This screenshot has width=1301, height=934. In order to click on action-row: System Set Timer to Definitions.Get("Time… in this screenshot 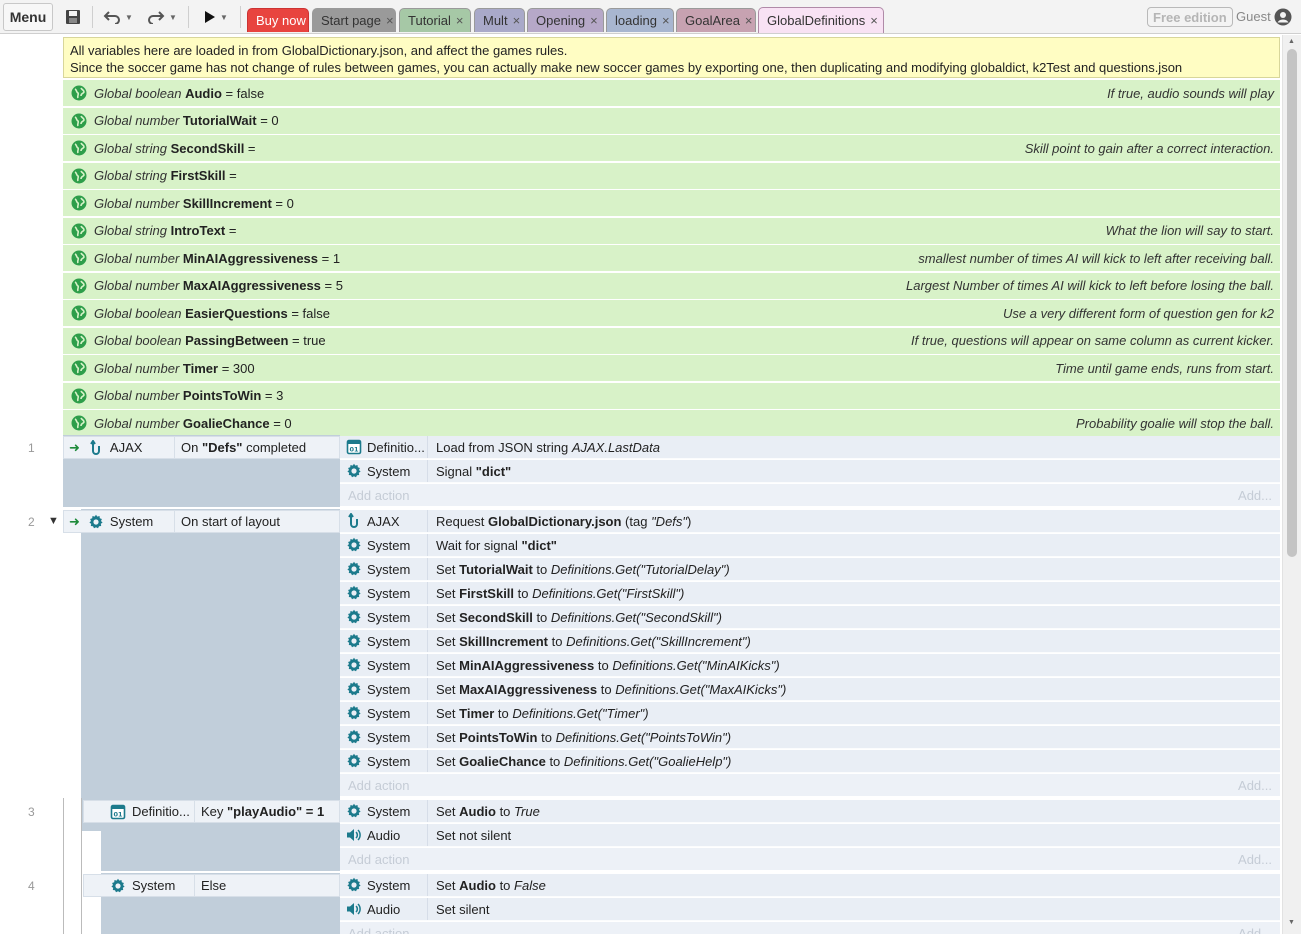, I will do `click(810, 713)`.